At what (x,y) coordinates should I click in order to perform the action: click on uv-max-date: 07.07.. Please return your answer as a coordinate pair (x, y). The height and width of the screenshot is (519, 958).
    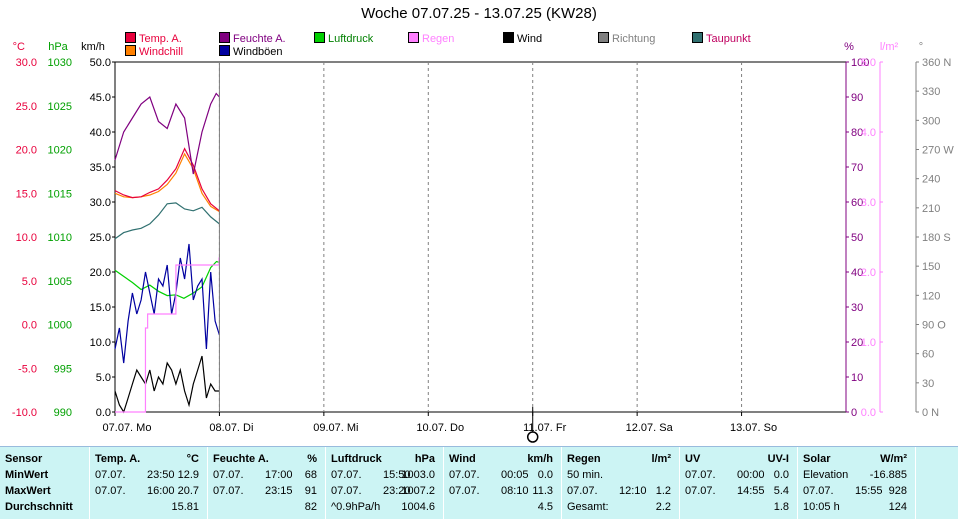
    Looking at the image, I should click on (700, 491).